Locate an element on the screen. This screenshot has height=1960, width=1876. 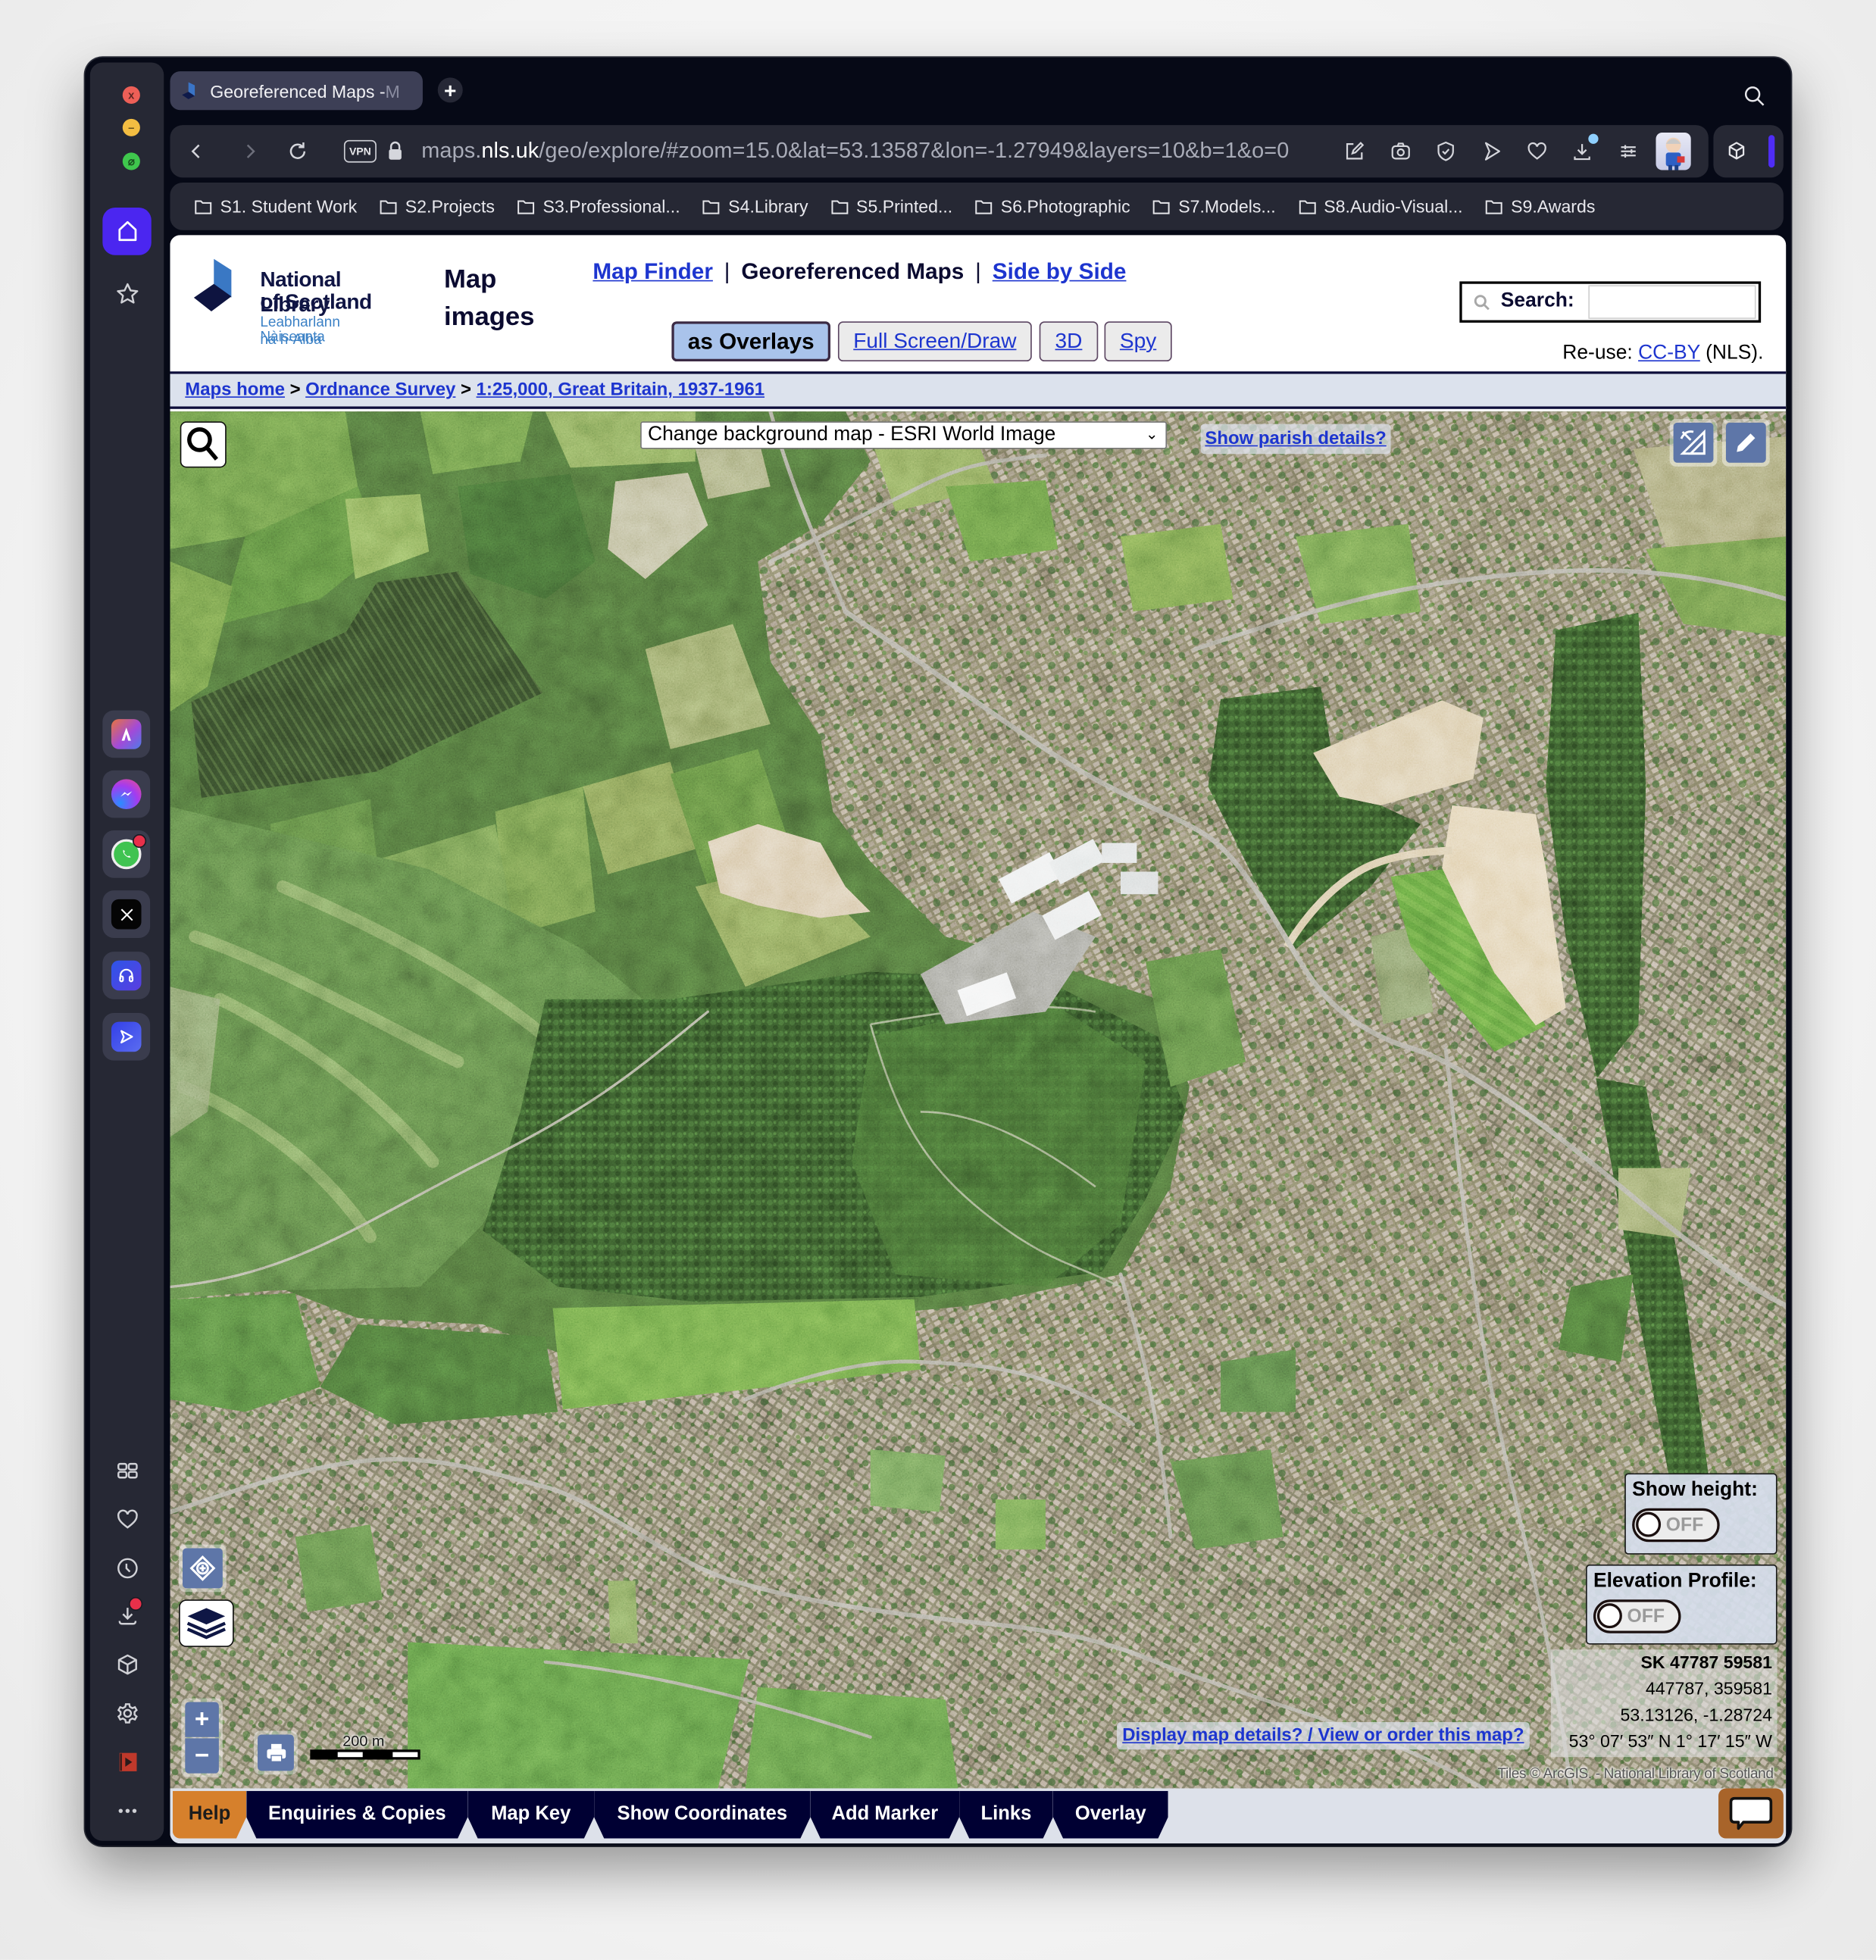
view-as-overlays-button: as Overlays is located at coordinates (751, 341).